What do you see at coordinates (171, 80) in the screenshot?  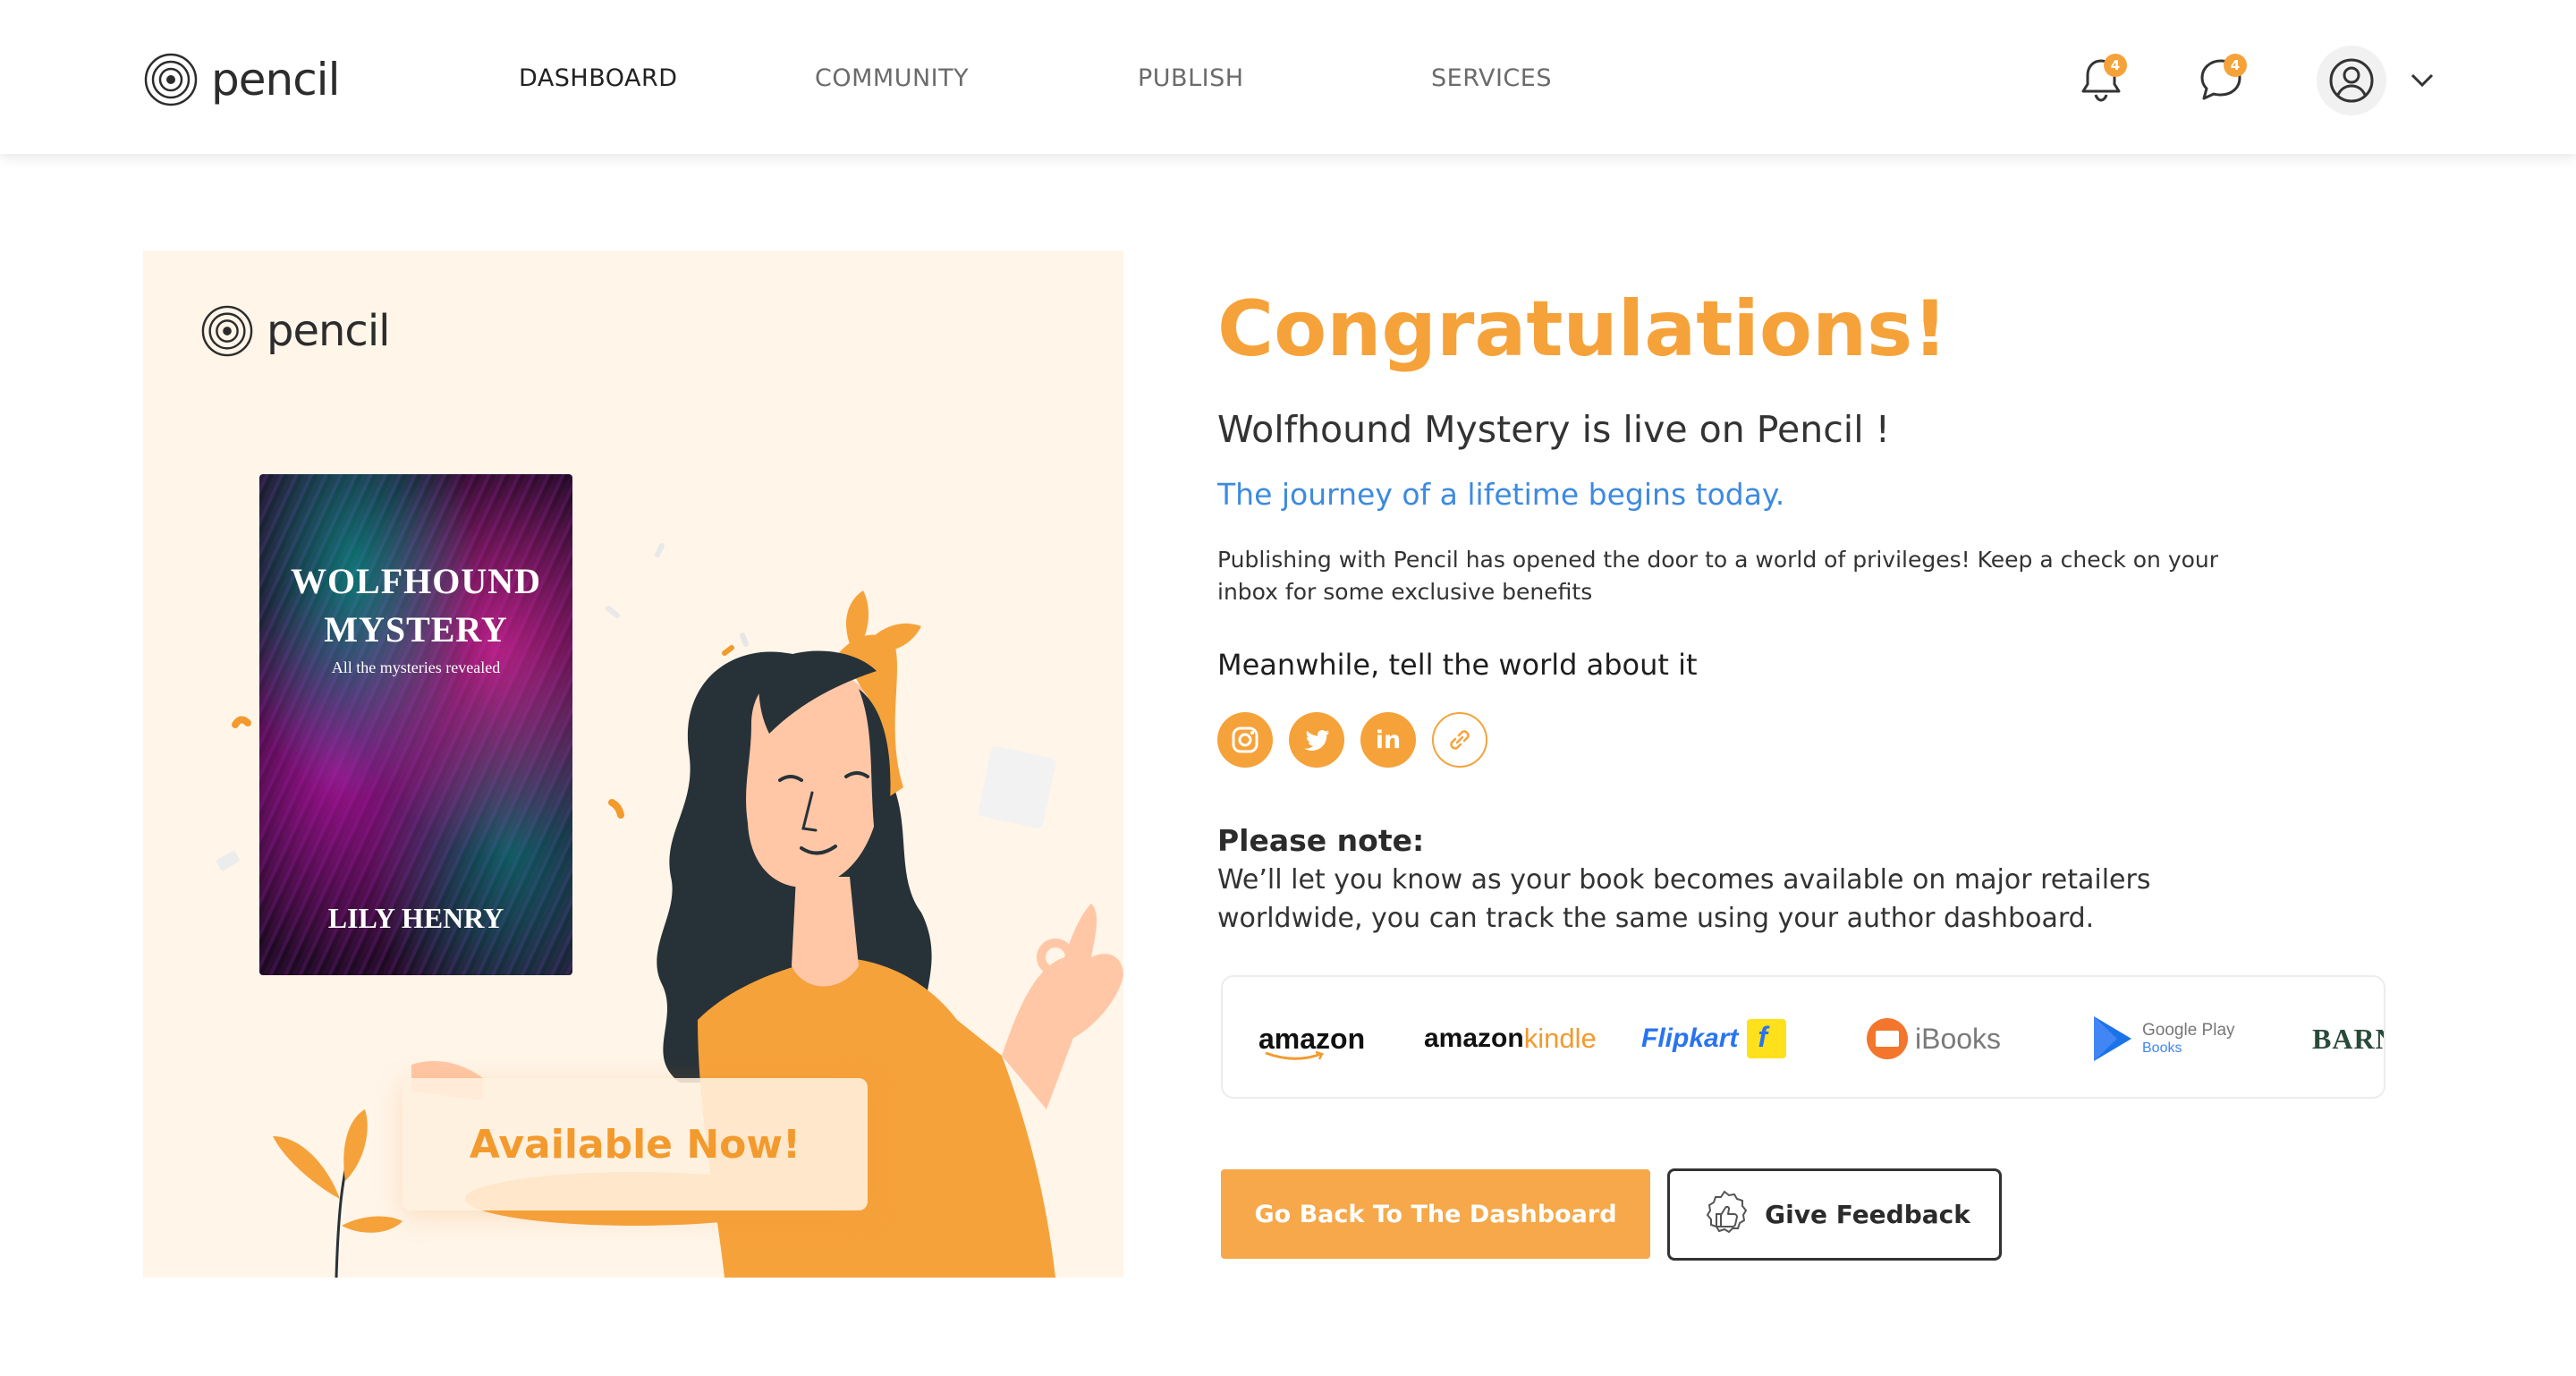 I see `pencil-logo-icon` at bounding box center [171, 80].